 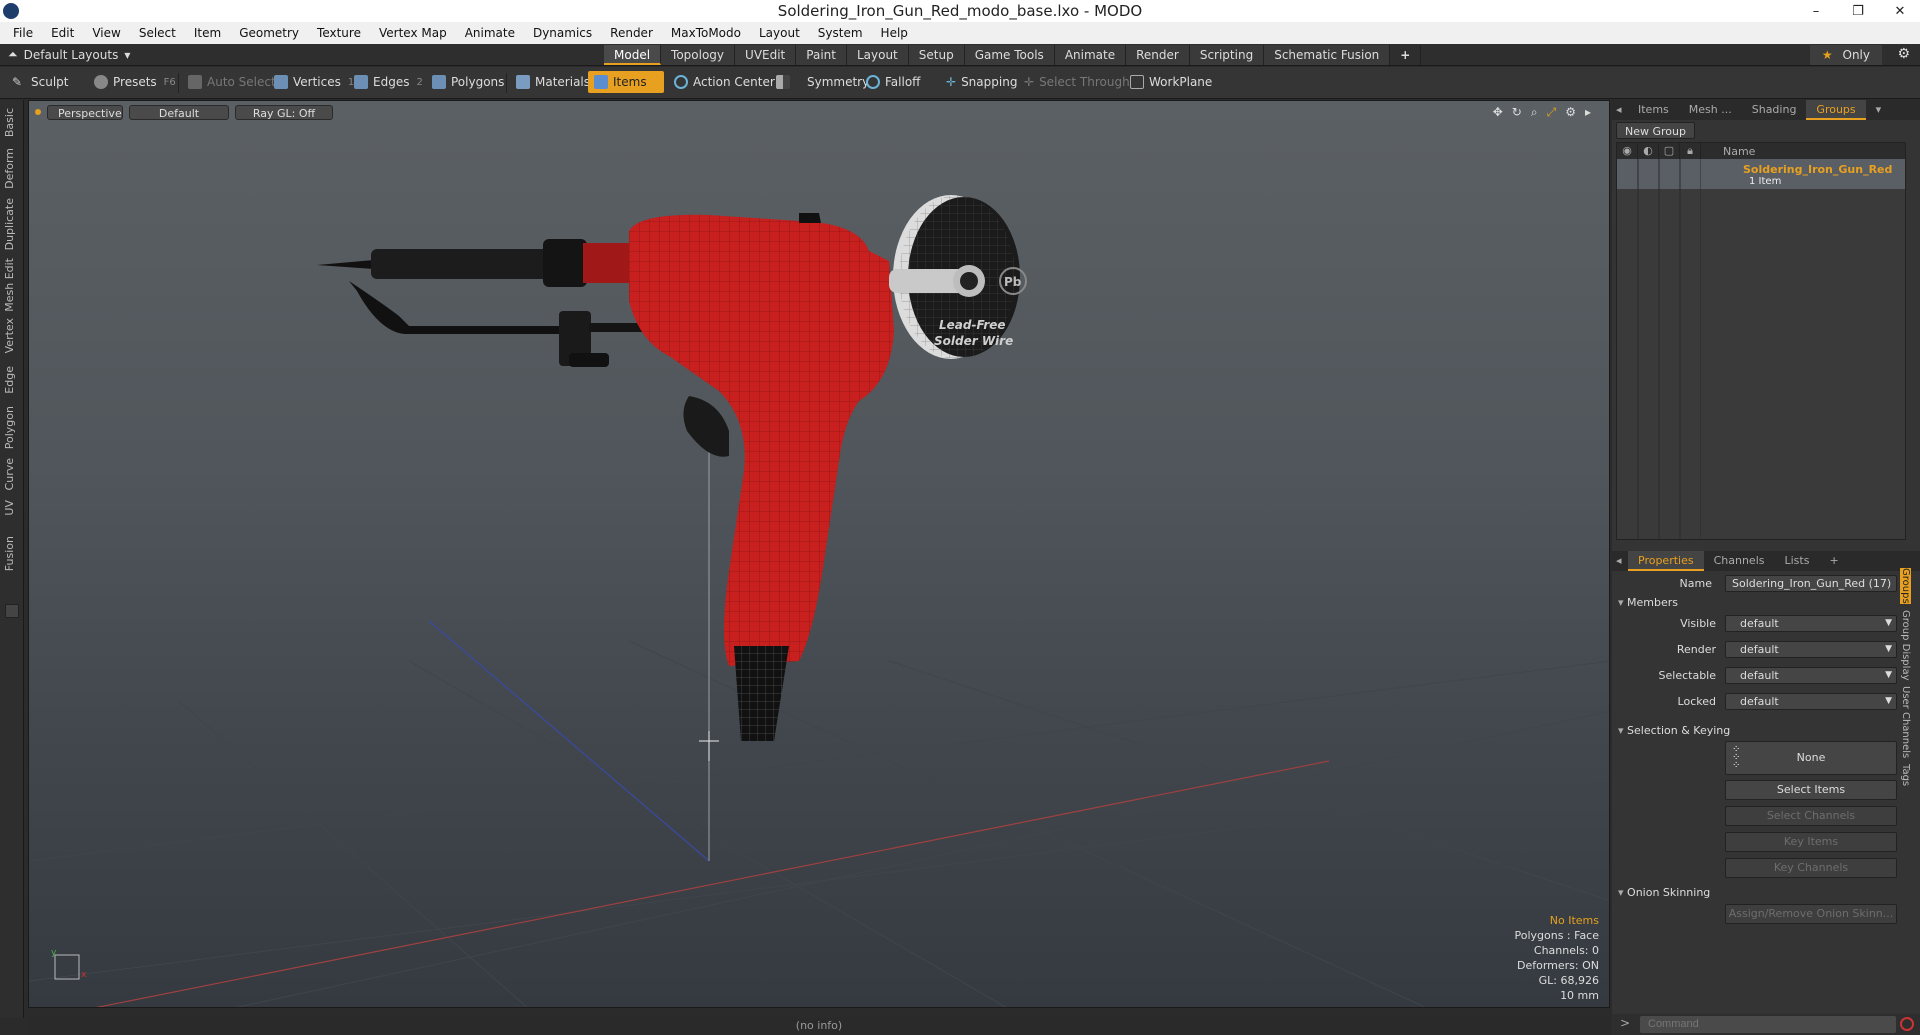 I want to click on vtab-curve: Curve, so click(x=9, y=474).